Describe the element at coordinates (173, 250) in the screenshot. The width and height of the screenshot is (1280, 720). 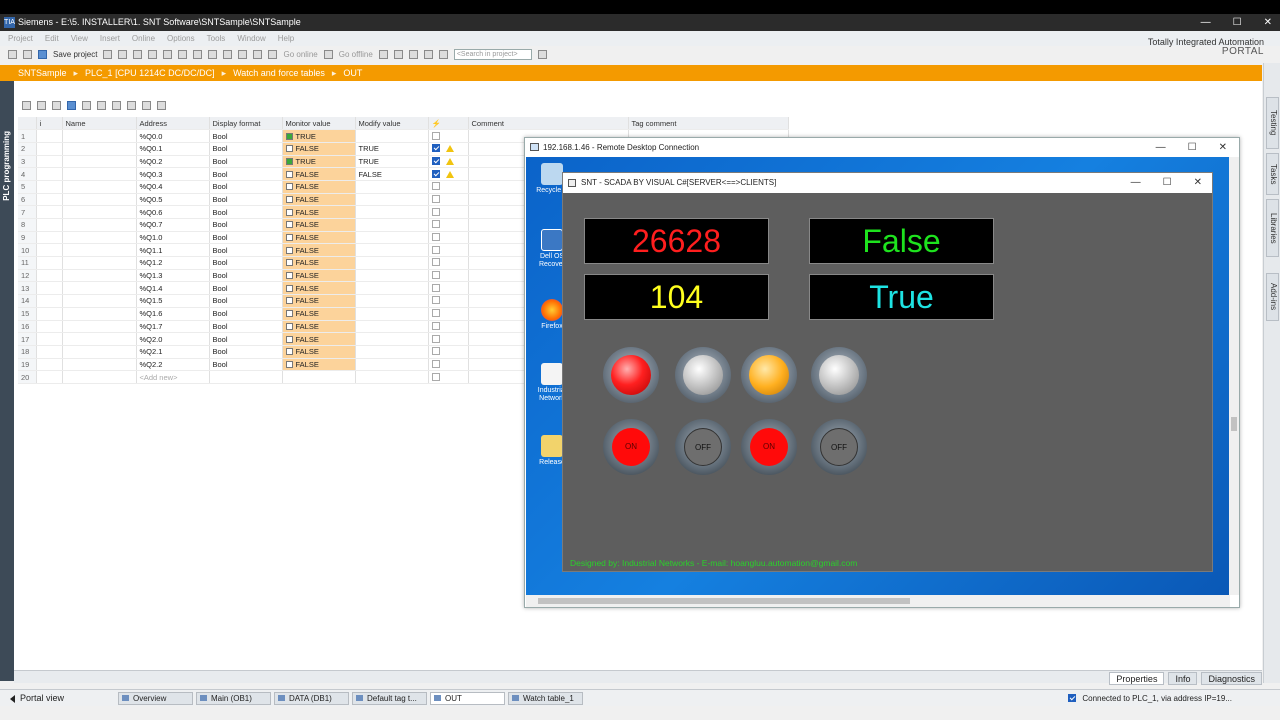
I see `row-address: %Q1.1` at that location.